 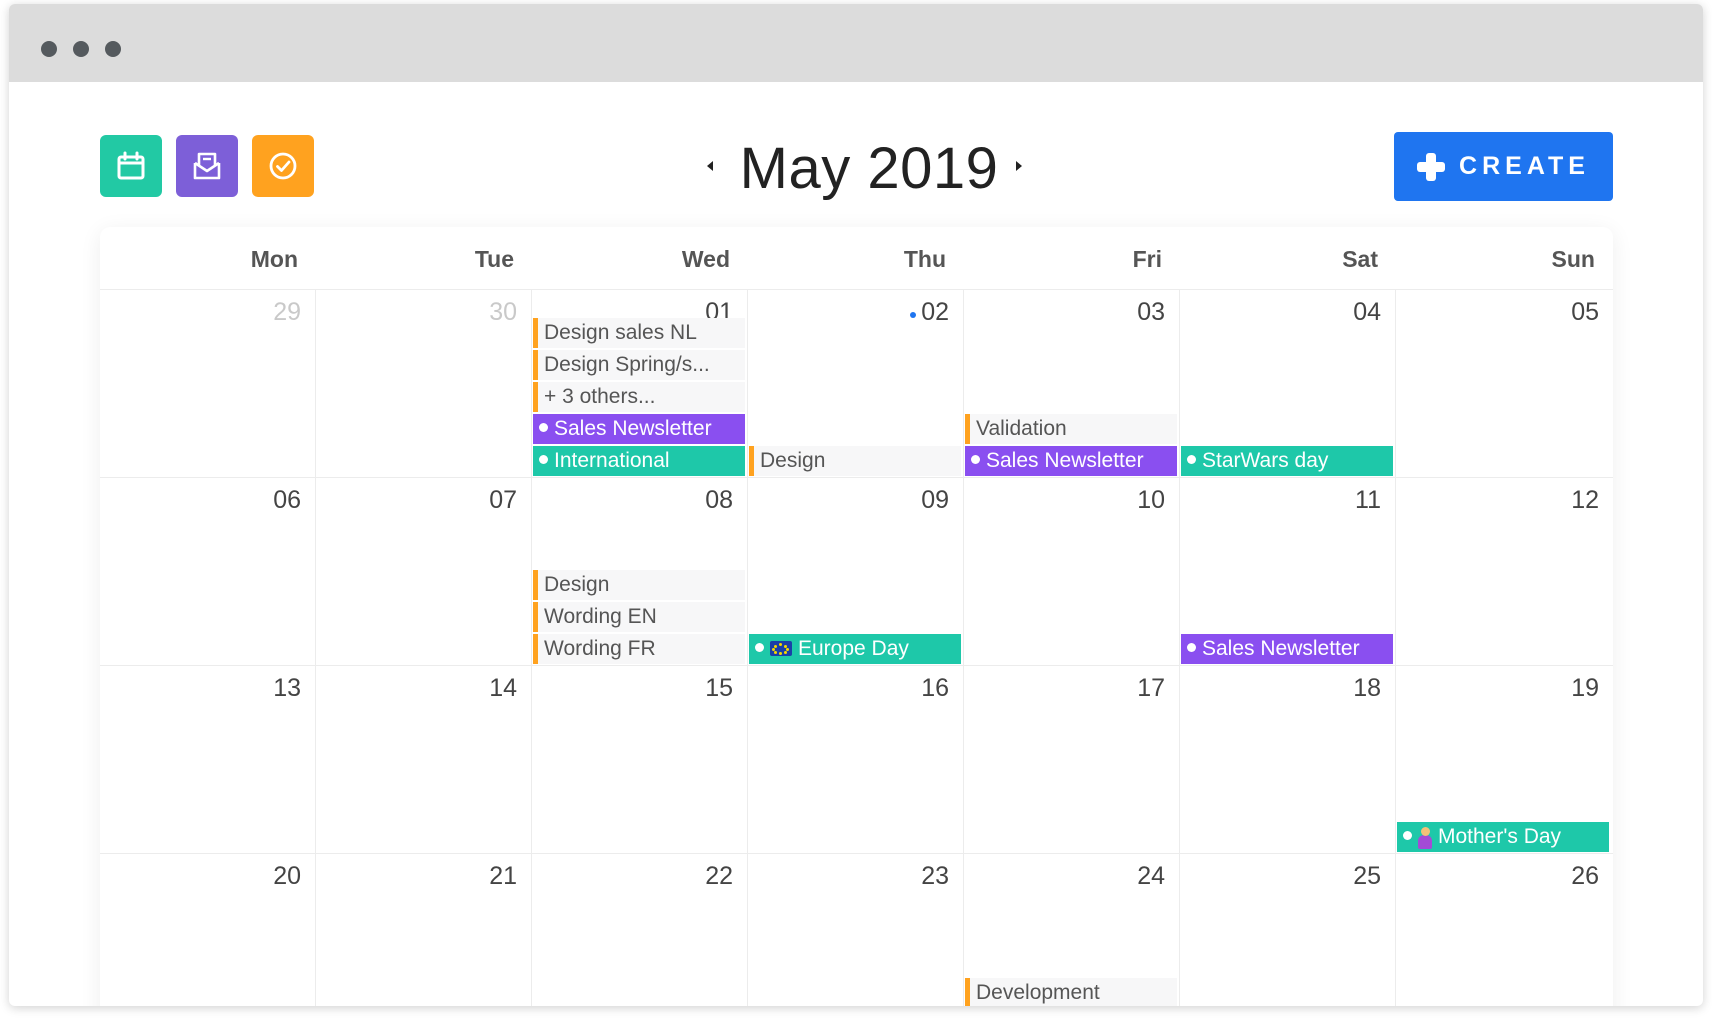 I want to click on day-cell: 14, so click(x=424, y=760).